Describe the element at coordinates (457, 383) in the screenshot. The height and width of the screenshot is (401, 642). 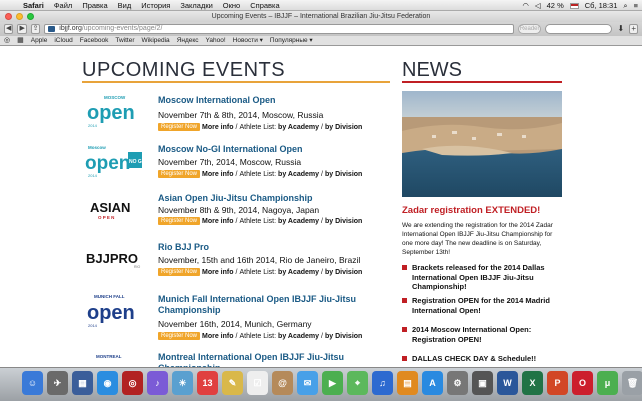
I see `system-preferences-icon: ⚙` at that location.